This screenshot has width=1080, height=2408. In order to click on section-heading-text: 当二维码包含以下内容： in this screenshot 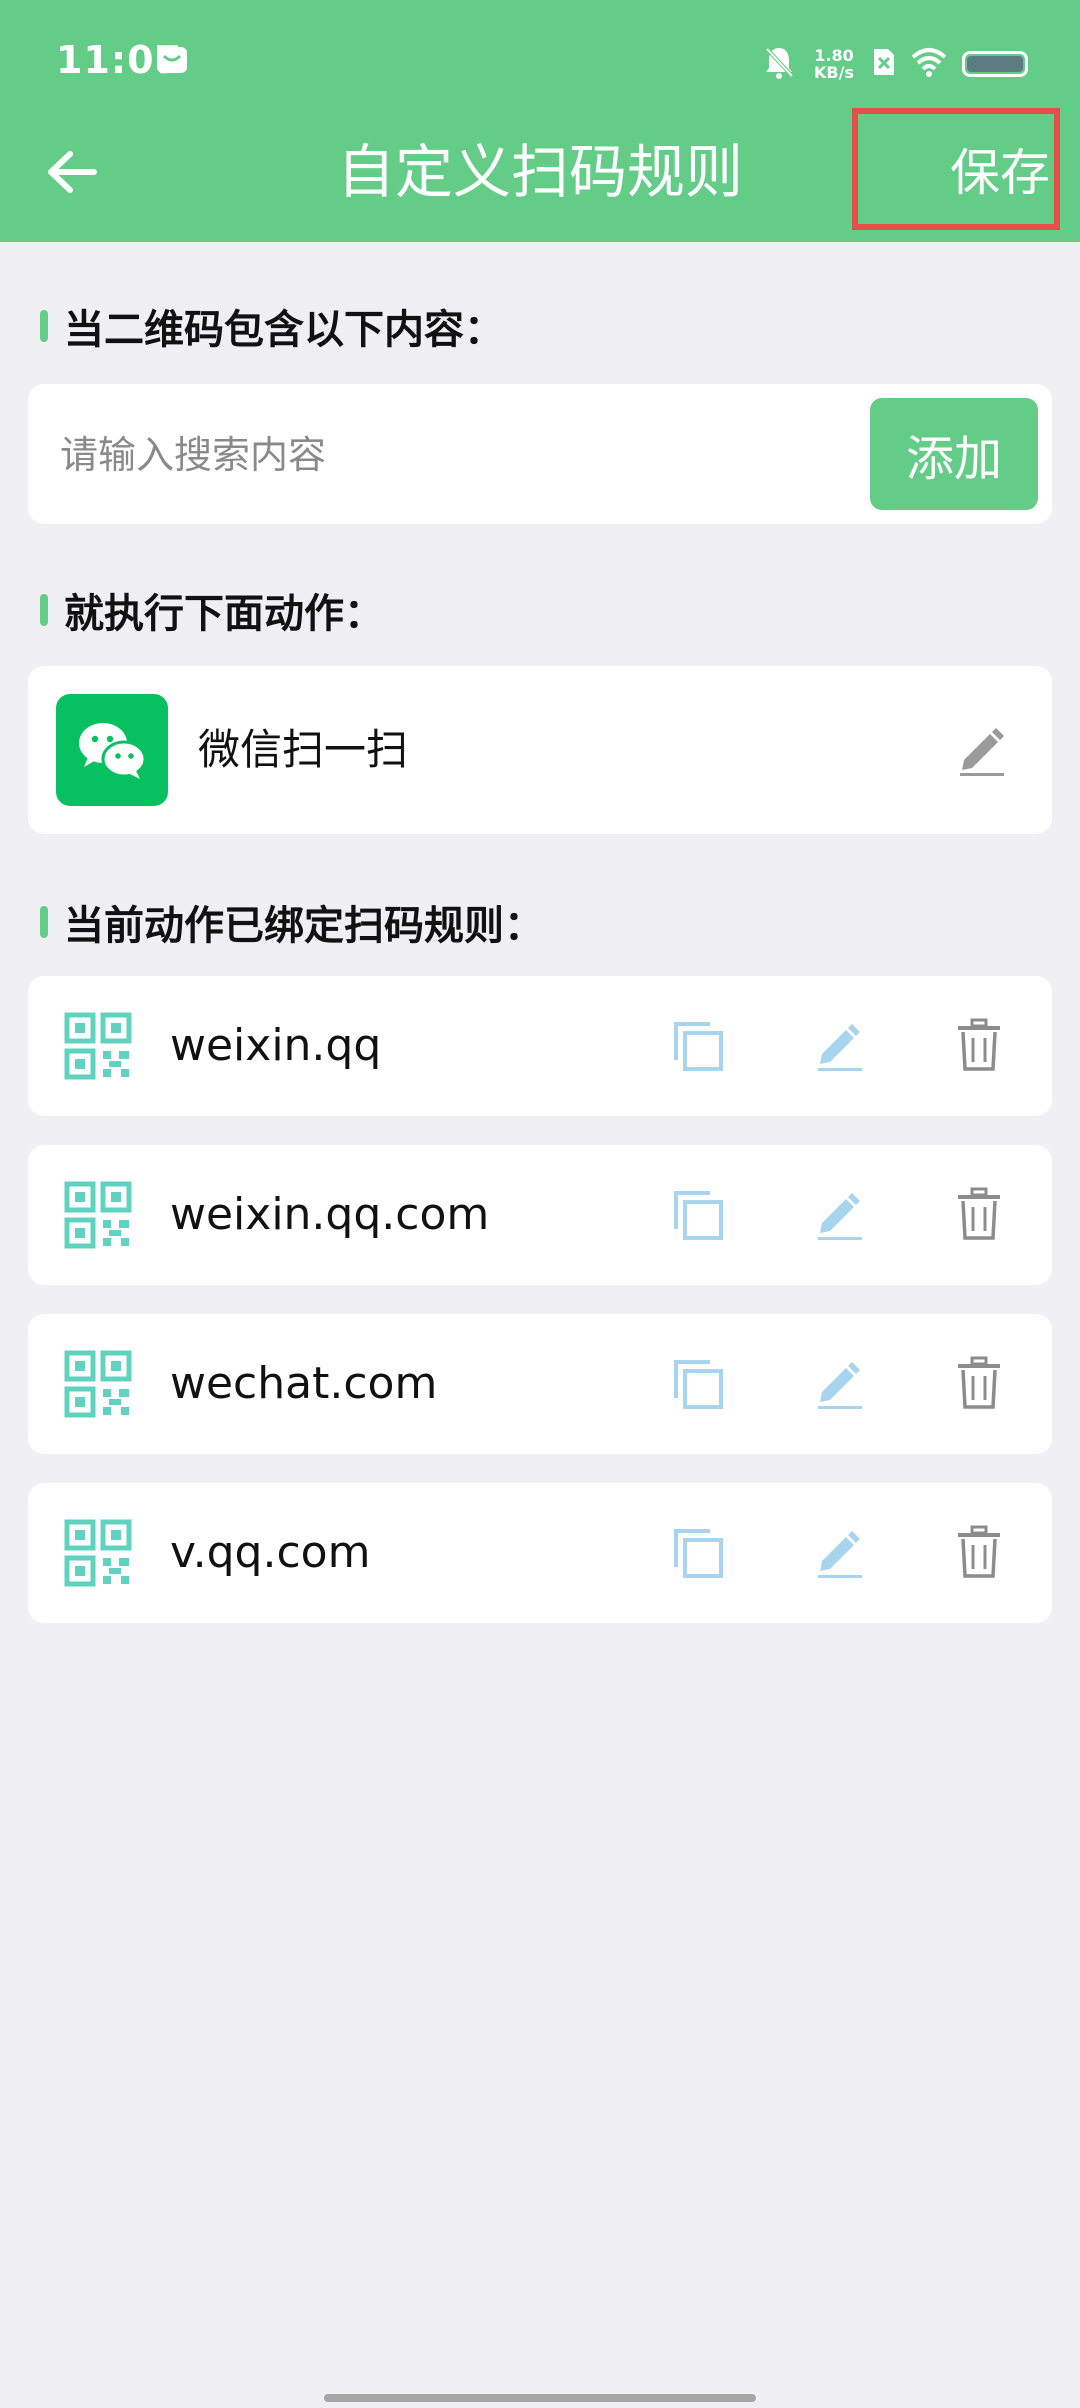, I will do `click(284, 330)`.